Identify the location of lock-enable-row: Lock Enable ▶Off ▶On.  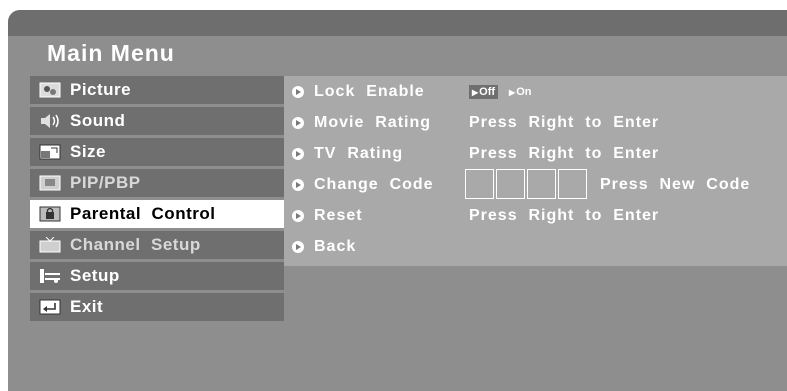
(409, 92).